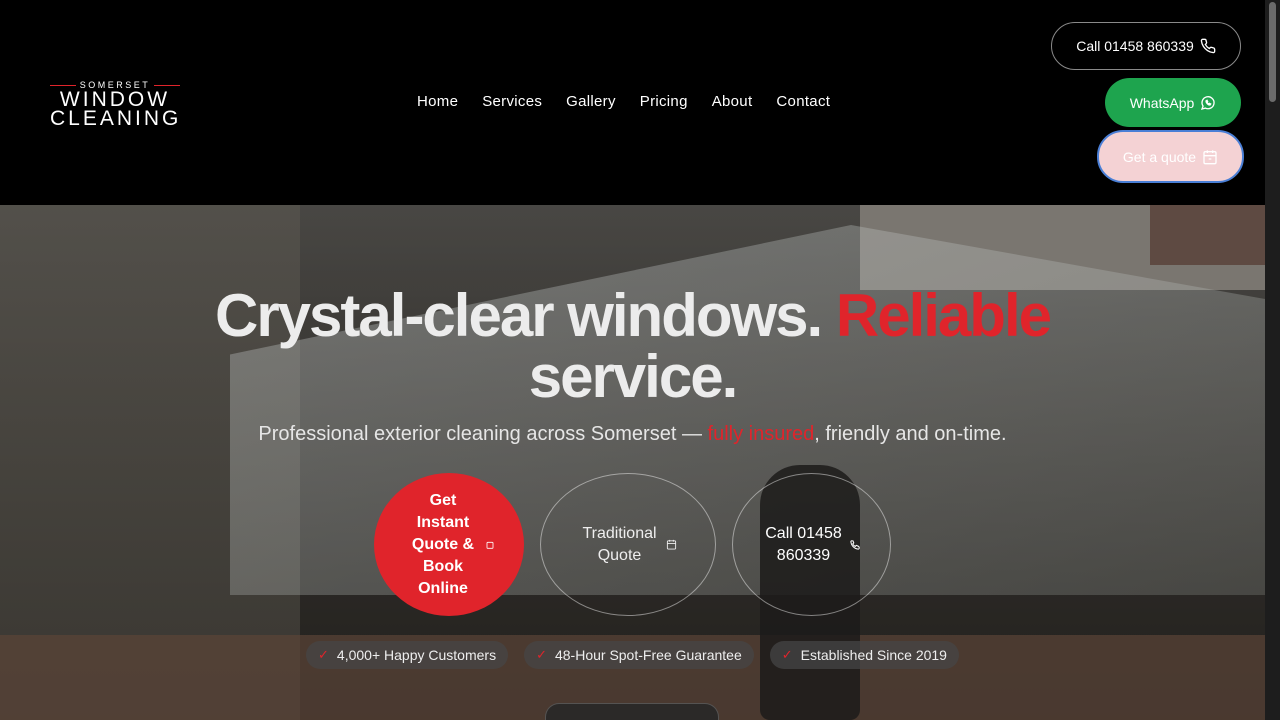  I want to click on badge-guarantee: ✓ 48-Hour Spot-Free Guarantee, so click(639, 655).